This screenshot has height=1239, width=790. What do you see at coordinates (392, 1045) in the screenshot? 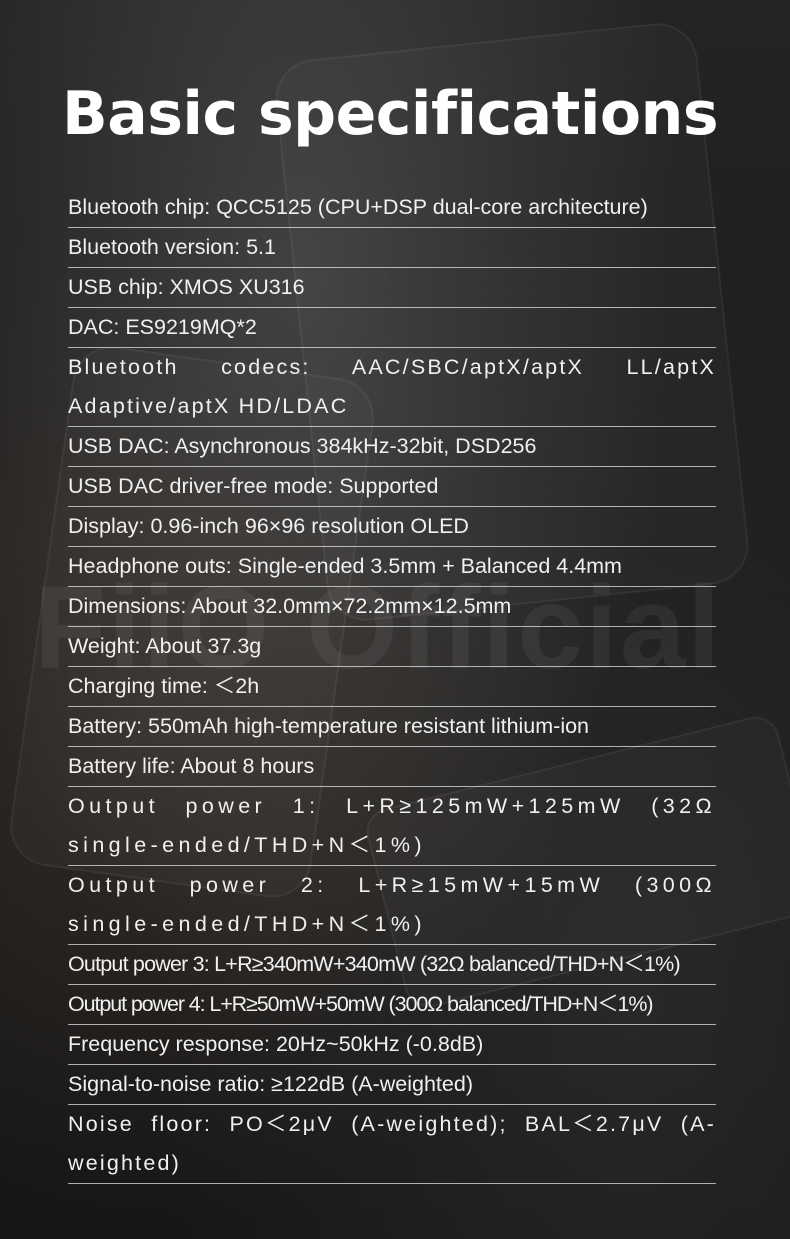
I see `spec-row-frequency-response: Frequency response: 20Hz~50kHz (-0.8dB)` at bounding box center [392, 1045].